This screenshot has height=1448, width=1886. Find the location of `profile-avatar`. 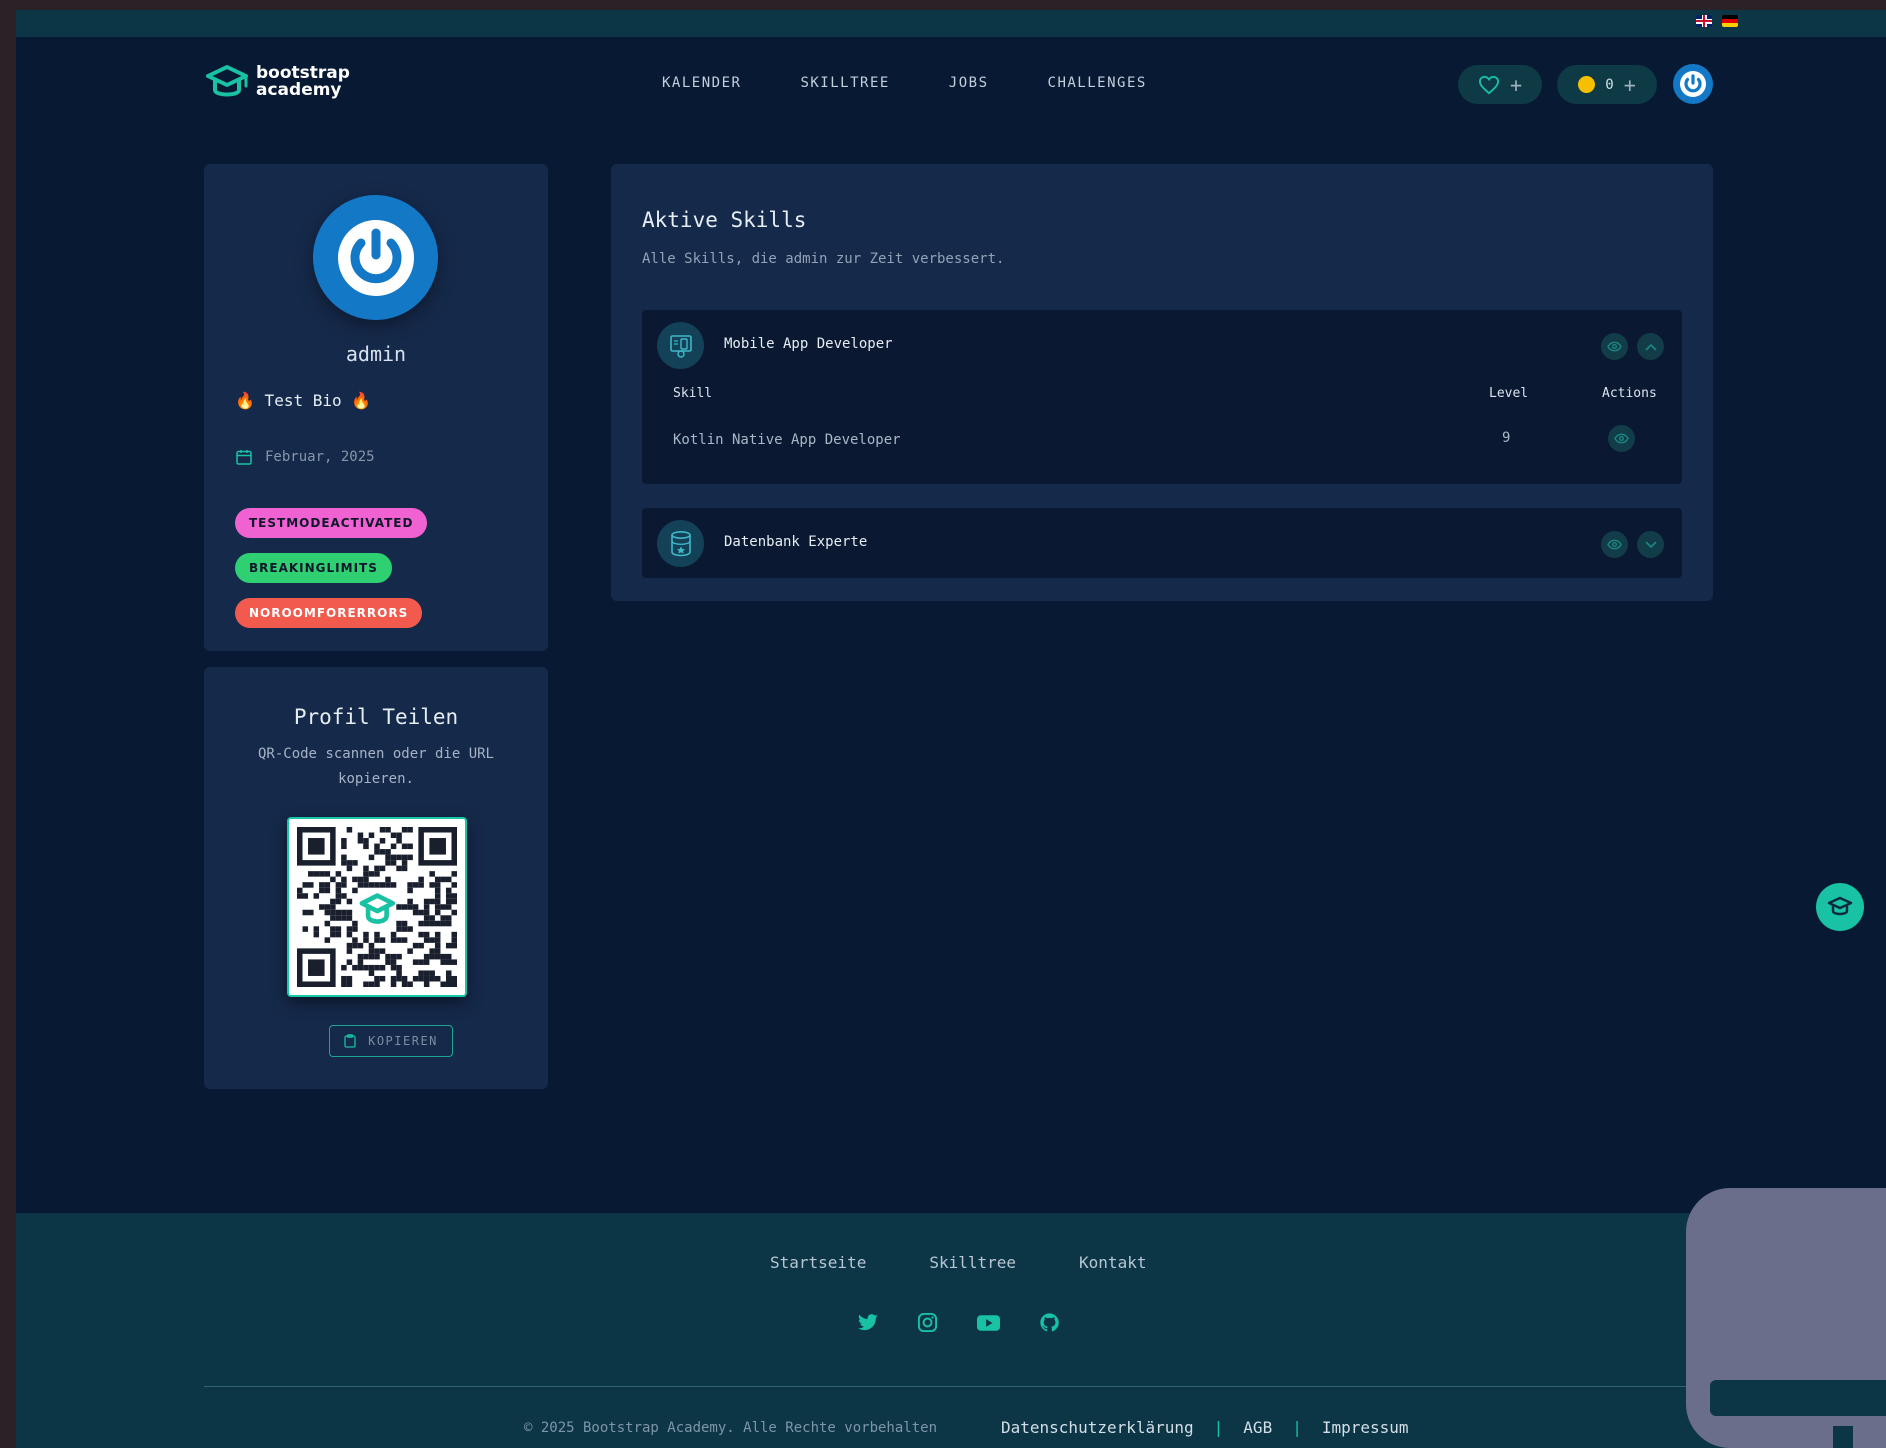

profile-avatar is located at coordinates (375, 257).